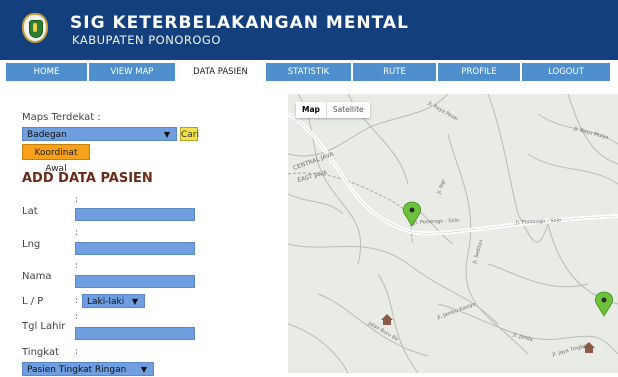 Image resolution: width=618 pixels, height=377 pixels. What do you see at coordinates (30, 211) in the screenshot?
I see `lat-label: Lat` at bounding box center [30, 211].